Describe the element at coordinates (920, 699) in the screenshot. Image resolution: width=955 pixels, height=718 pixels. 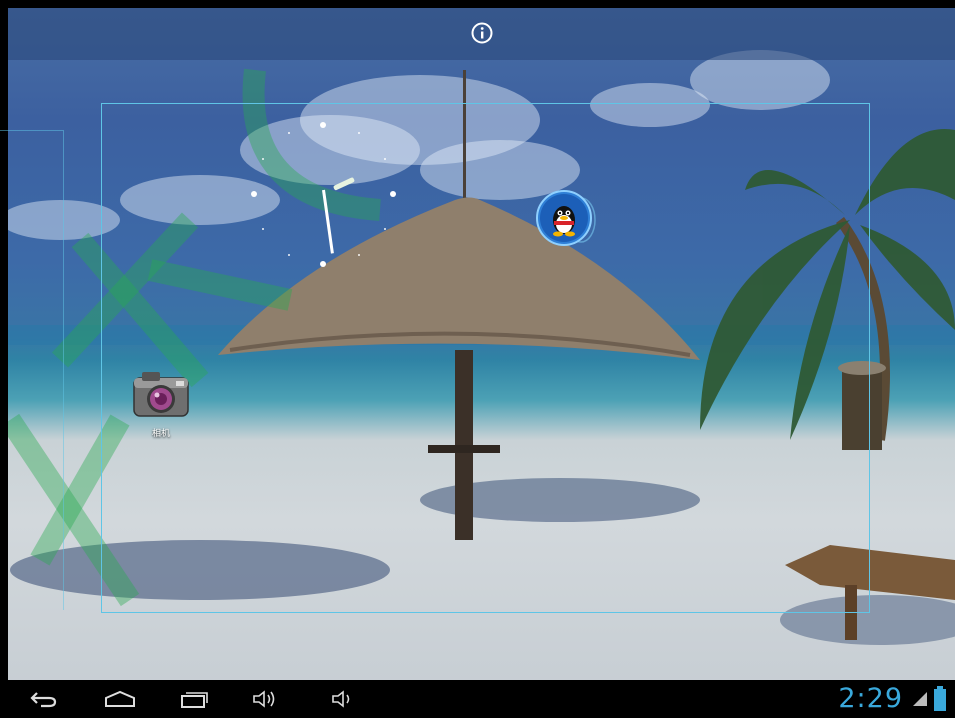
I see `signal-icon` at that location.